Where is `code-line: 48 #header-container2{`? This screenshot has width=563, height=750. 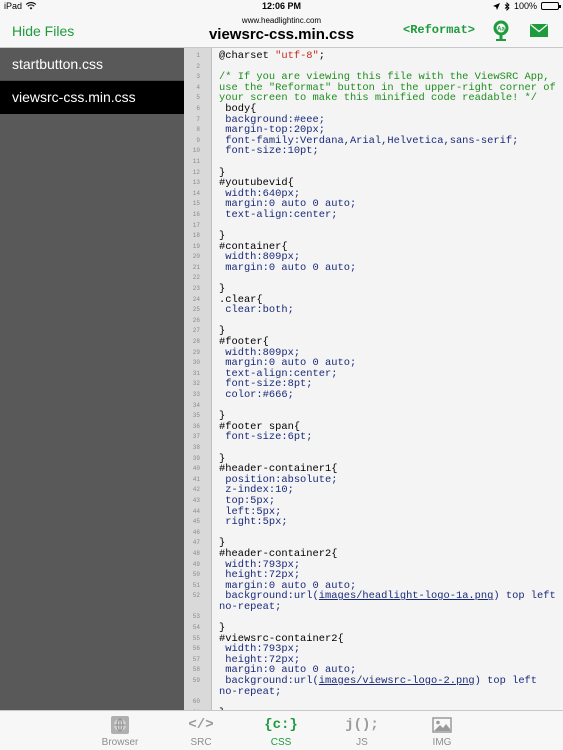
code-line: 48 #header-container2{ is located at coordinates (373, 554).